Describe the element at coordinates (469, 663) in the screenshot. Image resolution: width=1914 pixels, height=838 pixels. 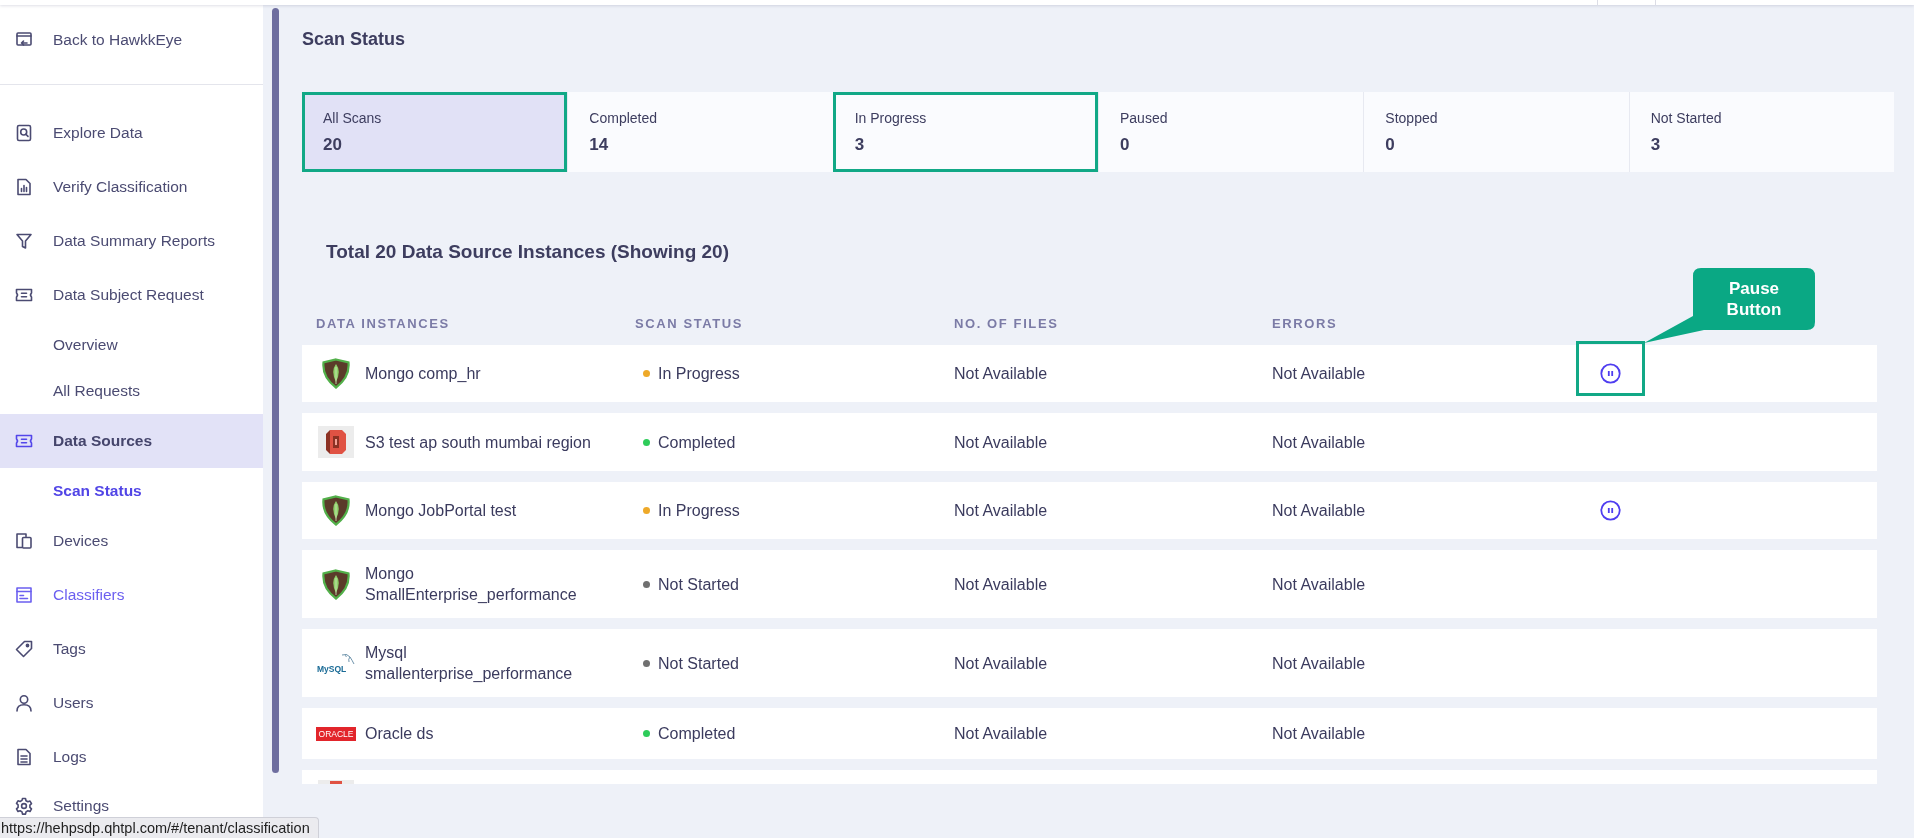
I see `instance-name: Mysql smallenterprise_performance` at that location.